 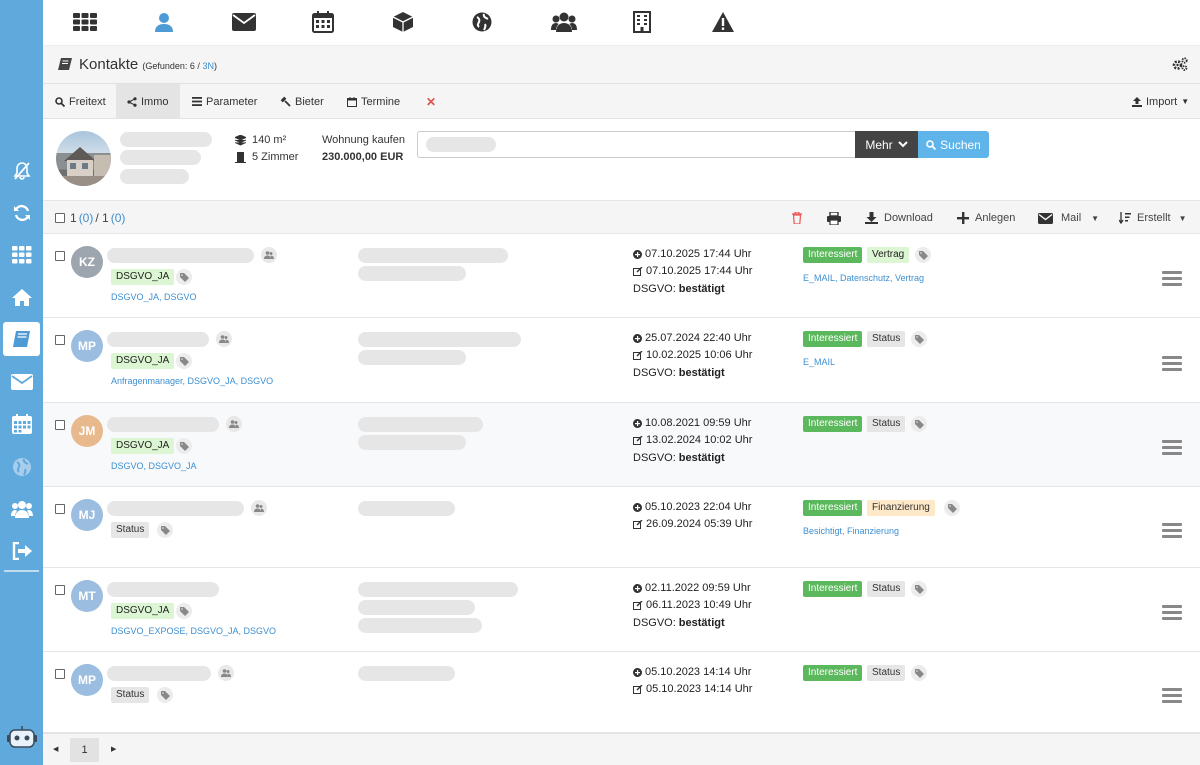 I want to click on settings-cogs-icon, so click(x=1180, y=65).